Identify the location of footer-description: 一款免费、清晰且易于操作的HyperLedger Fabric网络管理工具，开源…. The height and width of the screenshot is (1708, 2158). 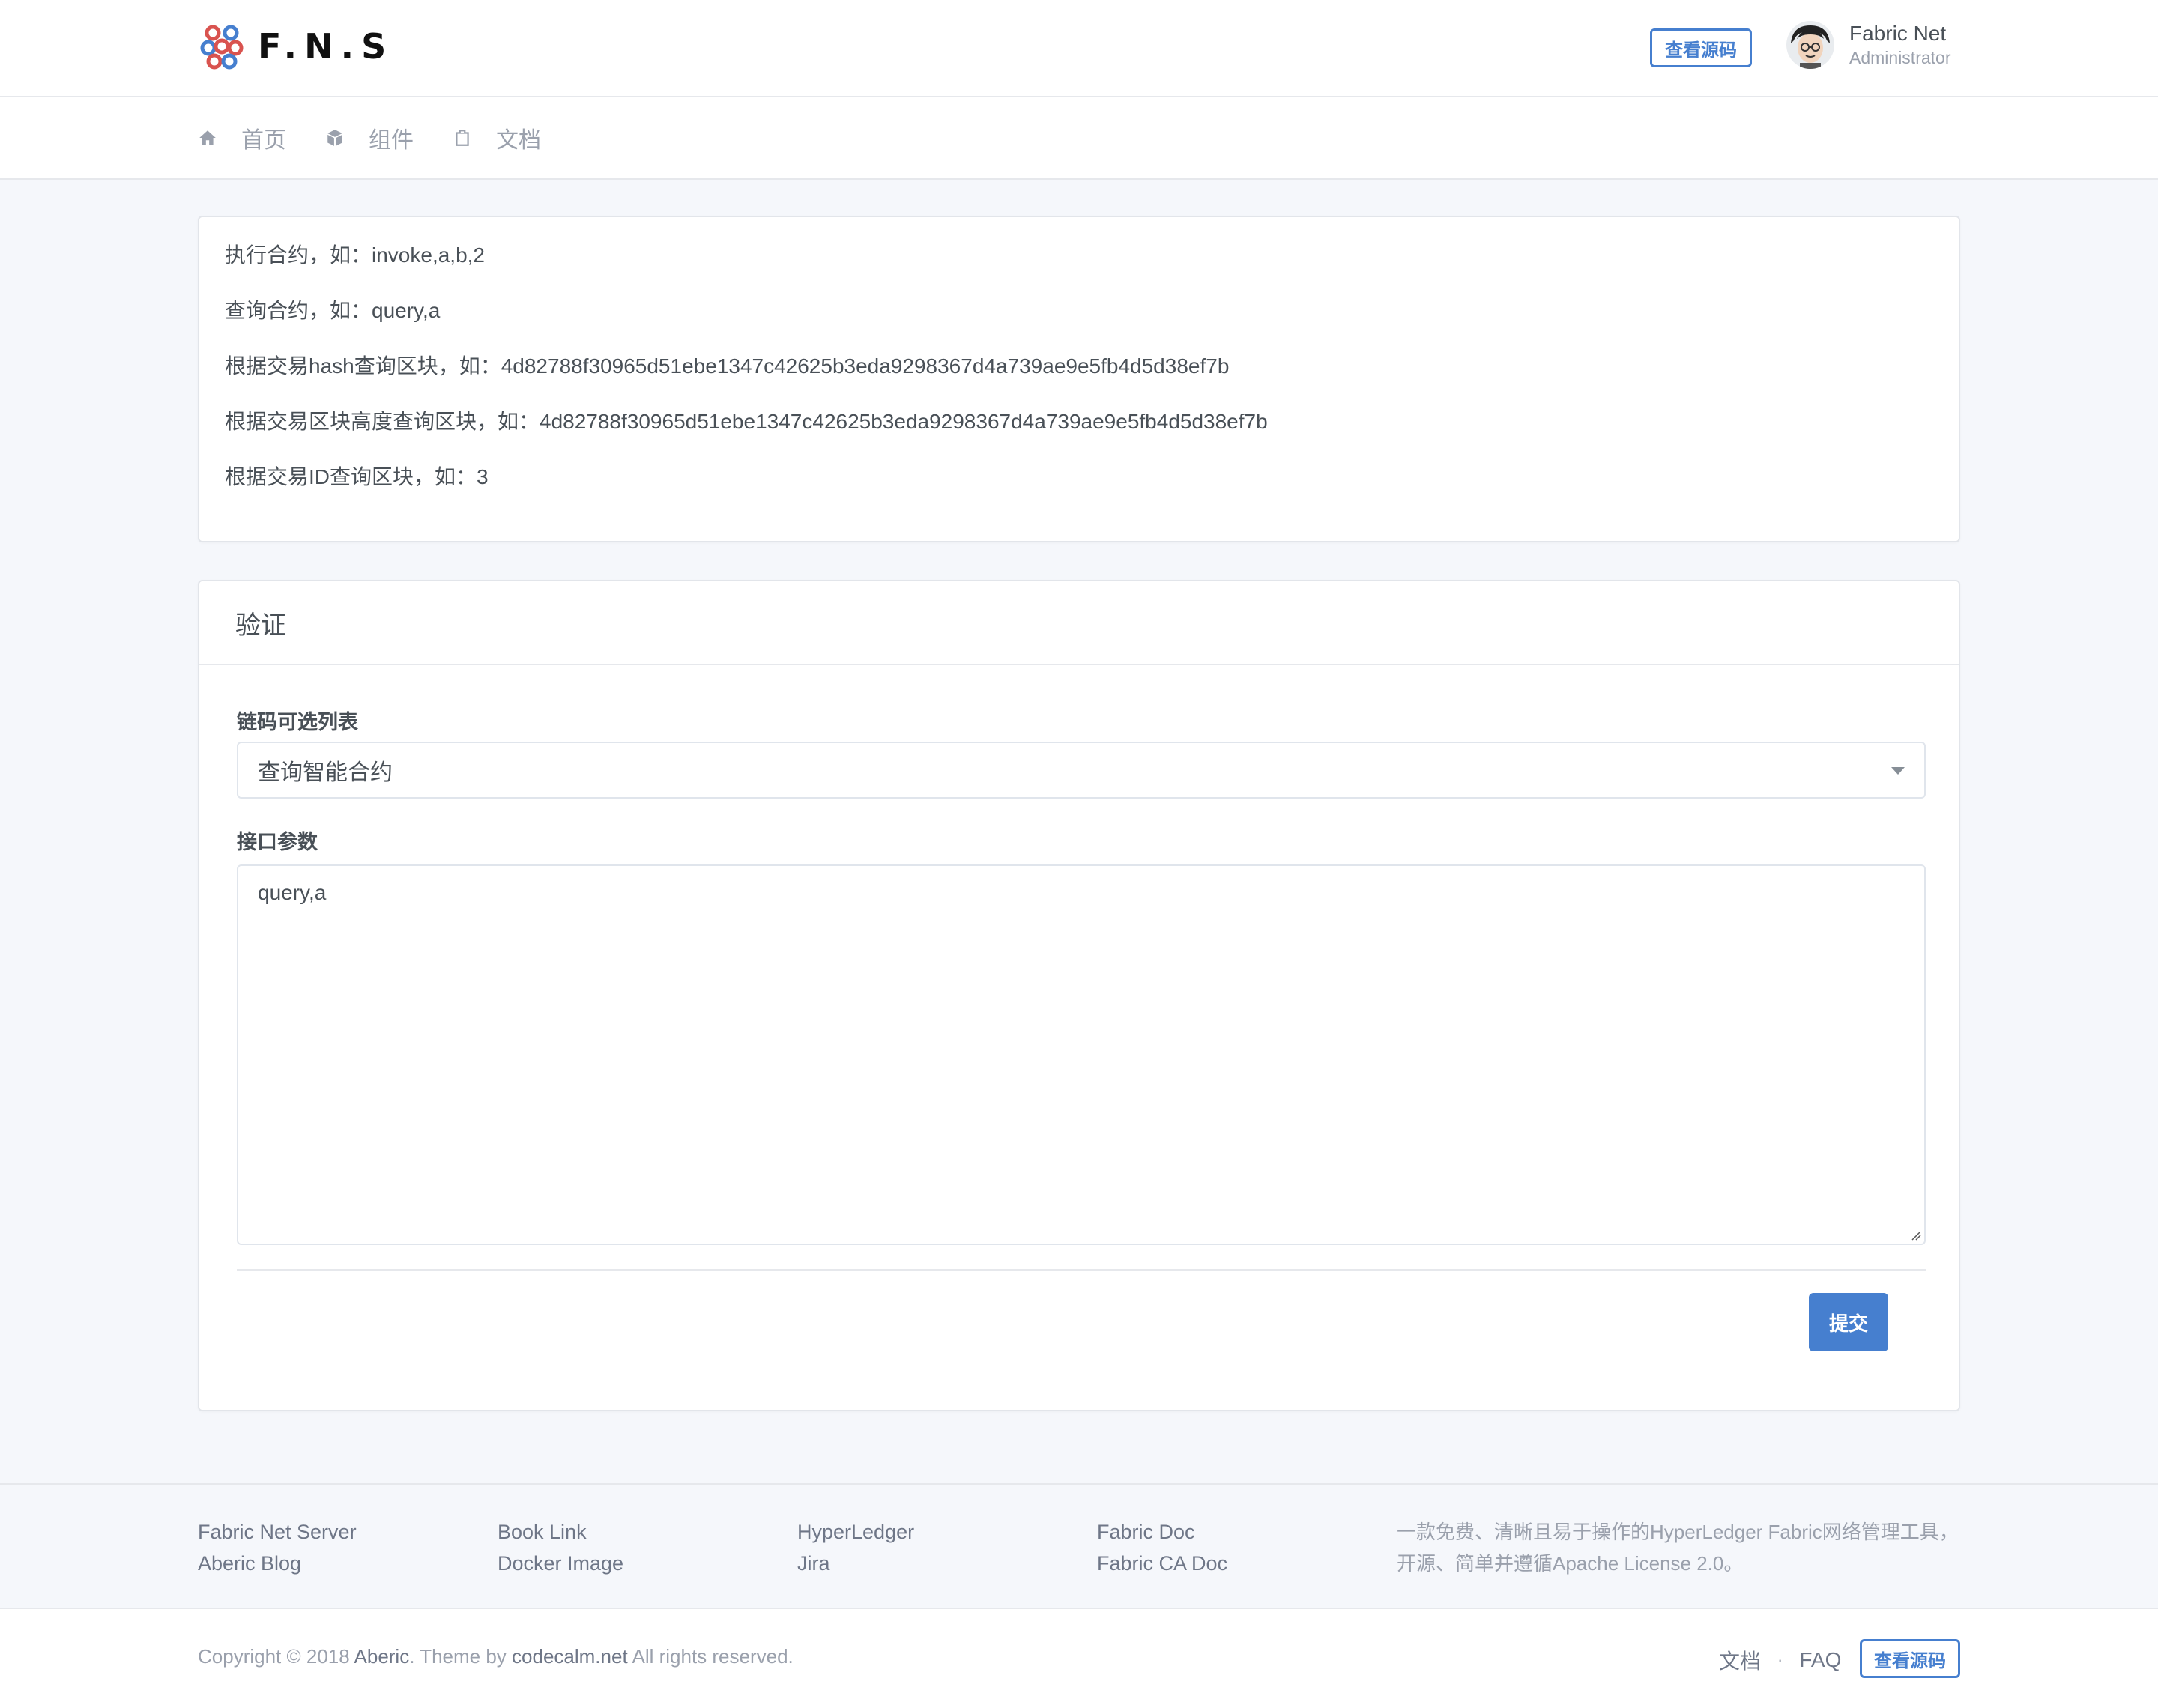
(1678, 1548).